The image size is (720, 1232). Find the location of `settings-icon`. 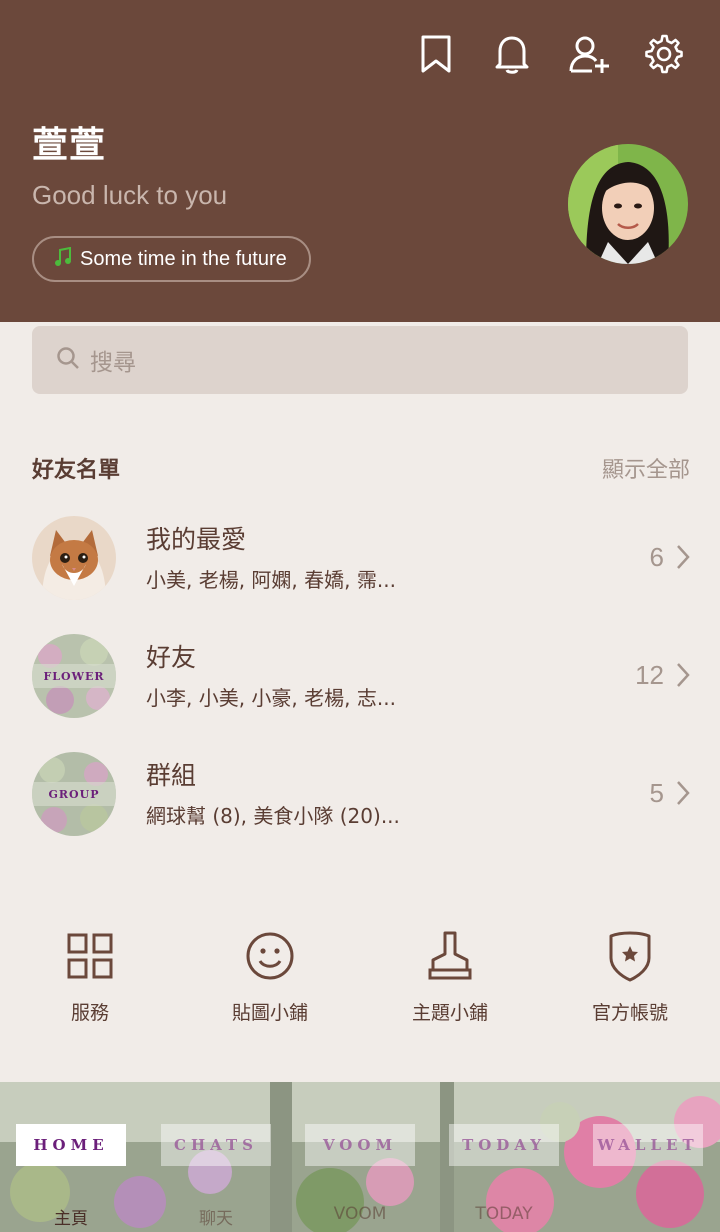

settings-icon is located at coordinates (664, 54).